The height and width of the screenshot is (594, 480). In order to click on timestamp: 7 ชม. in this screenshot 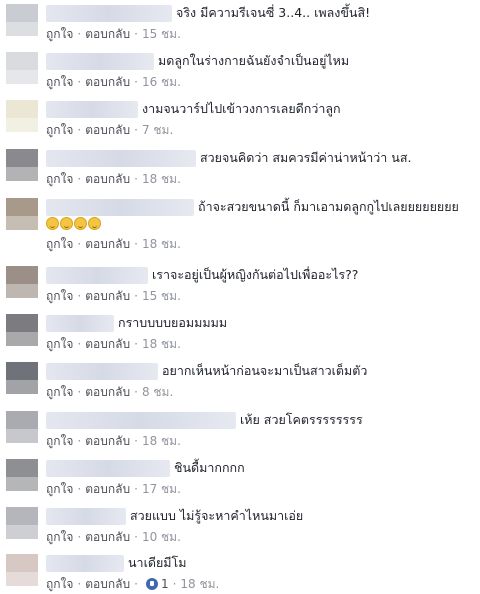, I will do `click(157, 130)`.